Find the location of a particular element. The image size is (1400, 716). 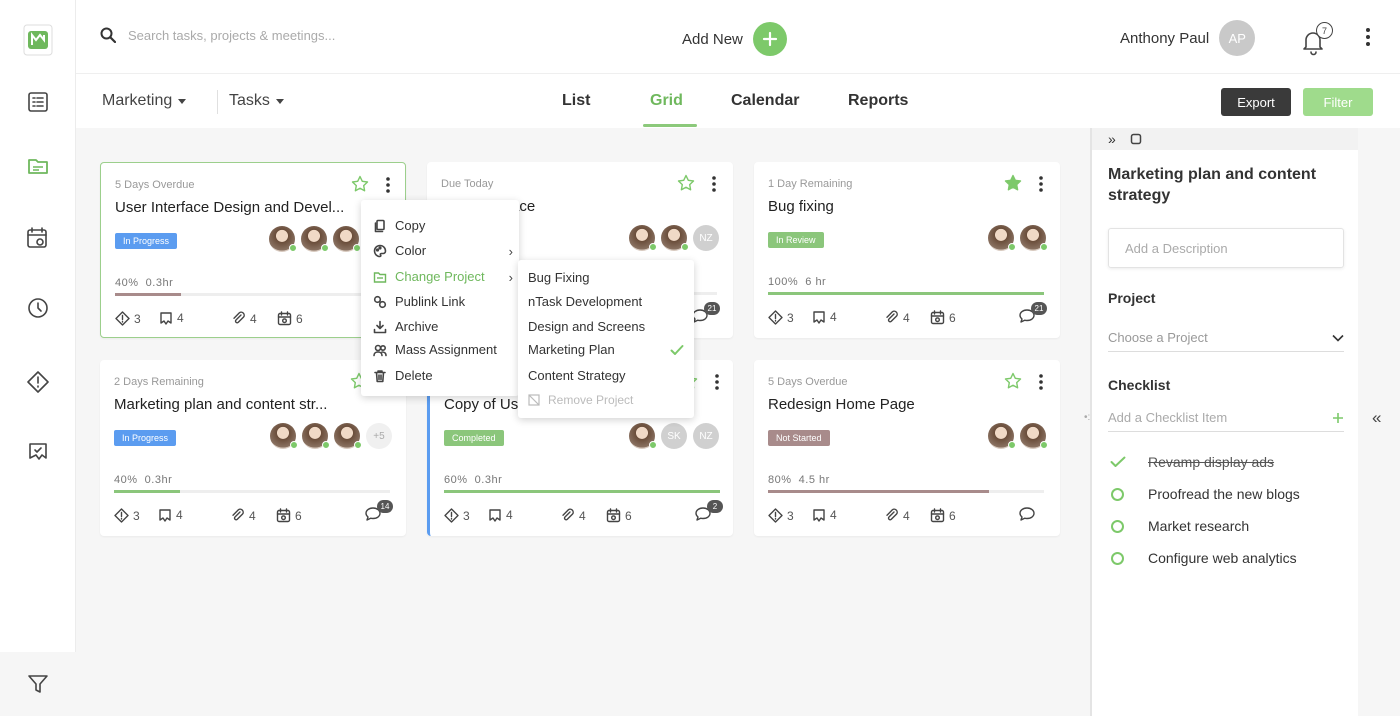

issues-icon is located at coordinates (38, 382).